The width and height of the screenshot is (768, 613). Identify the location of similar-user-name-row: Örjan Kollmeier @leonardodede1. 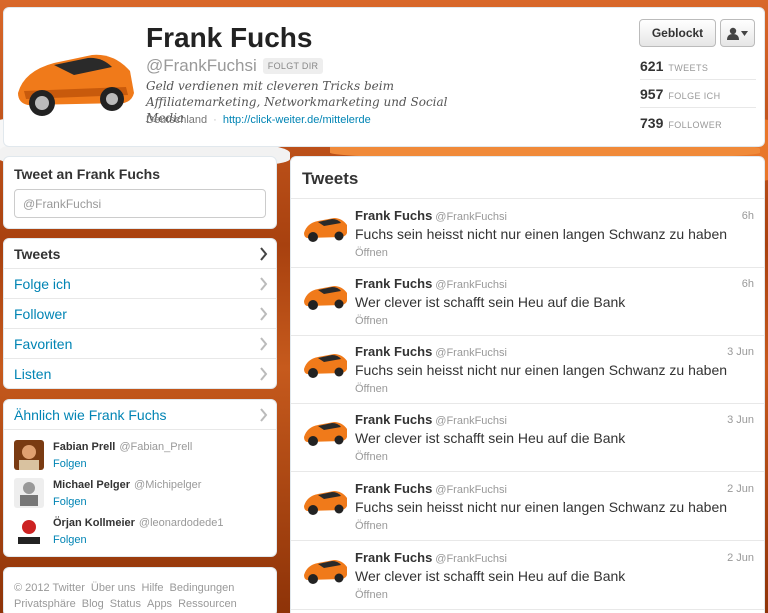
(138, 523).